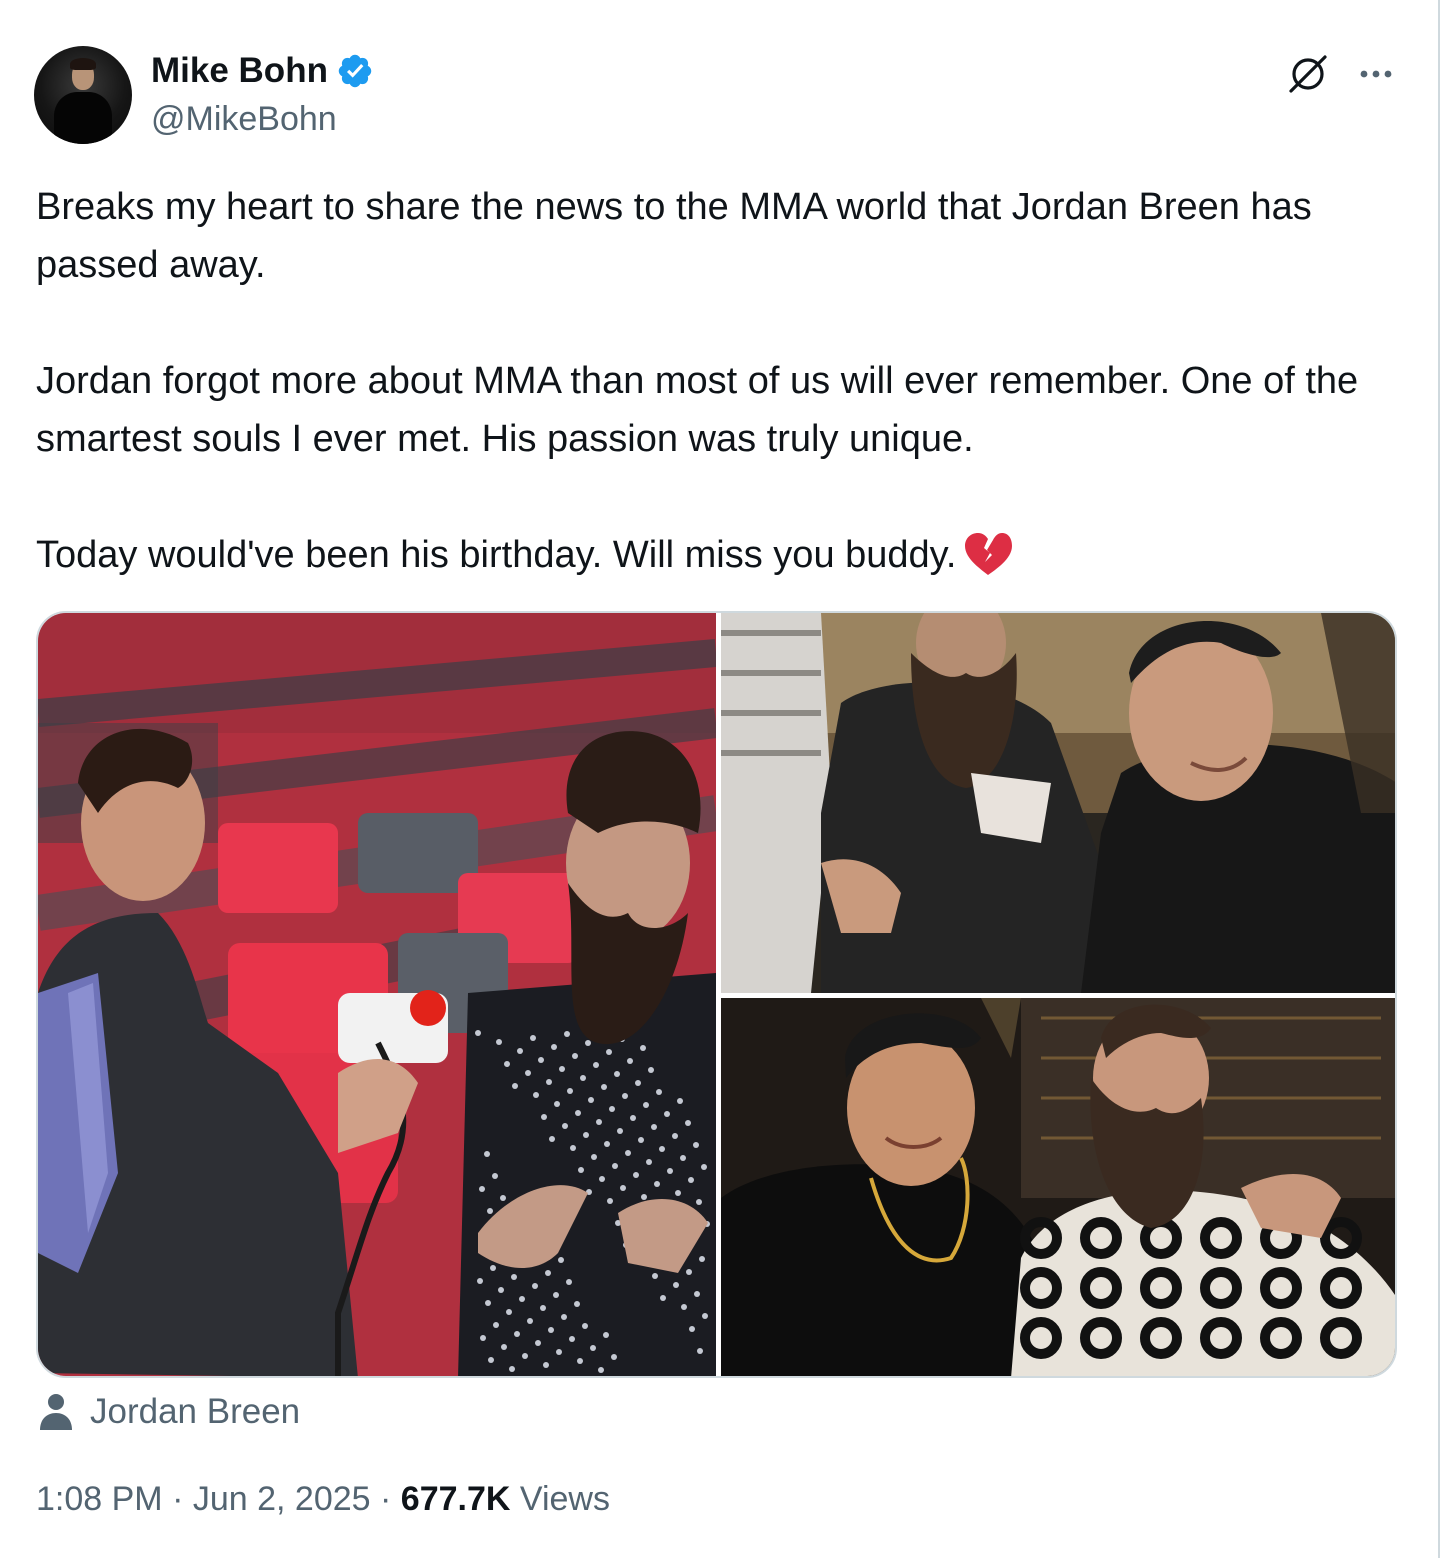 The width and height of the screenshot is (1456, 1558). I want to click on views-count: 677.7K, so click(455, 1499).